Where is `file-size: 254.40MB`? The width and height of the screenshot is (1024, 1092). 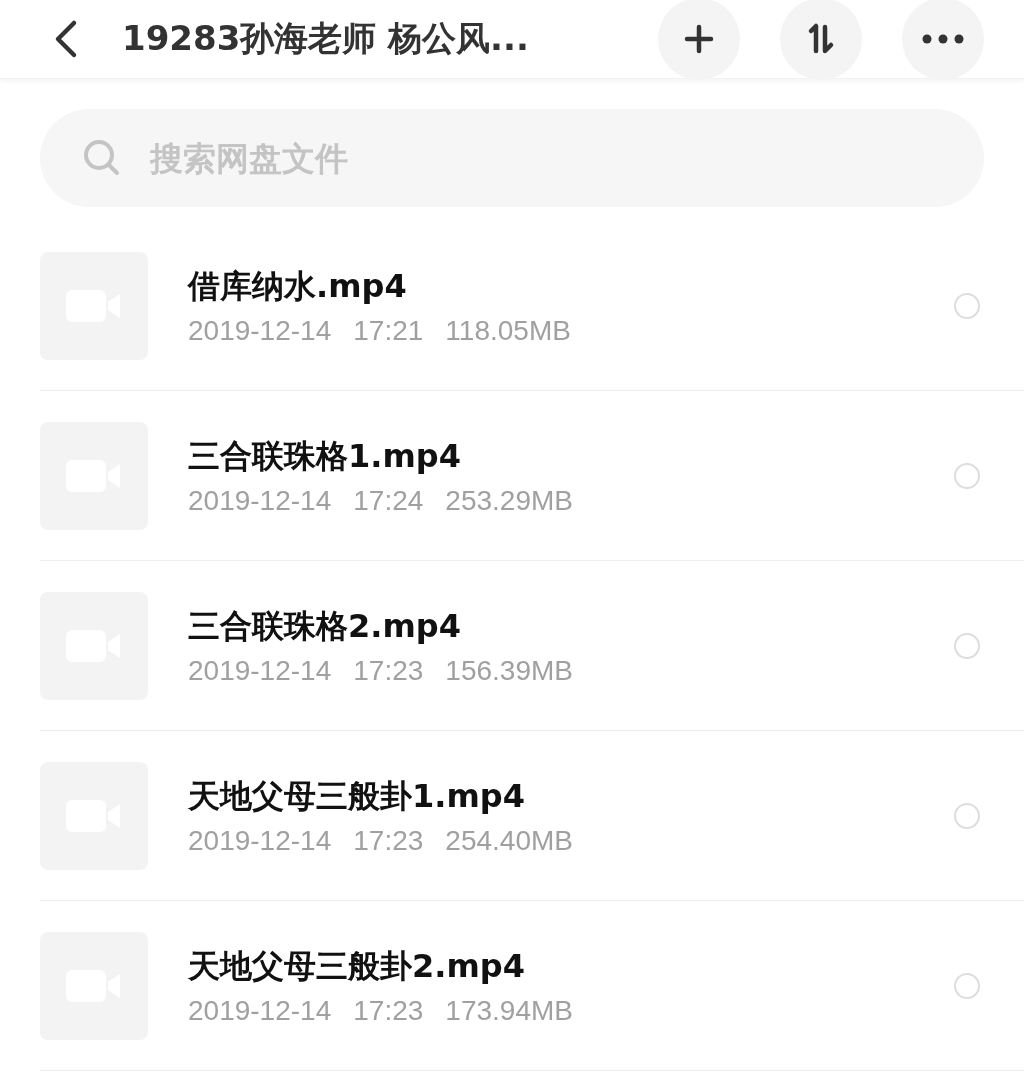
file-size: 254.40MB is located at coordinates (509, 840).